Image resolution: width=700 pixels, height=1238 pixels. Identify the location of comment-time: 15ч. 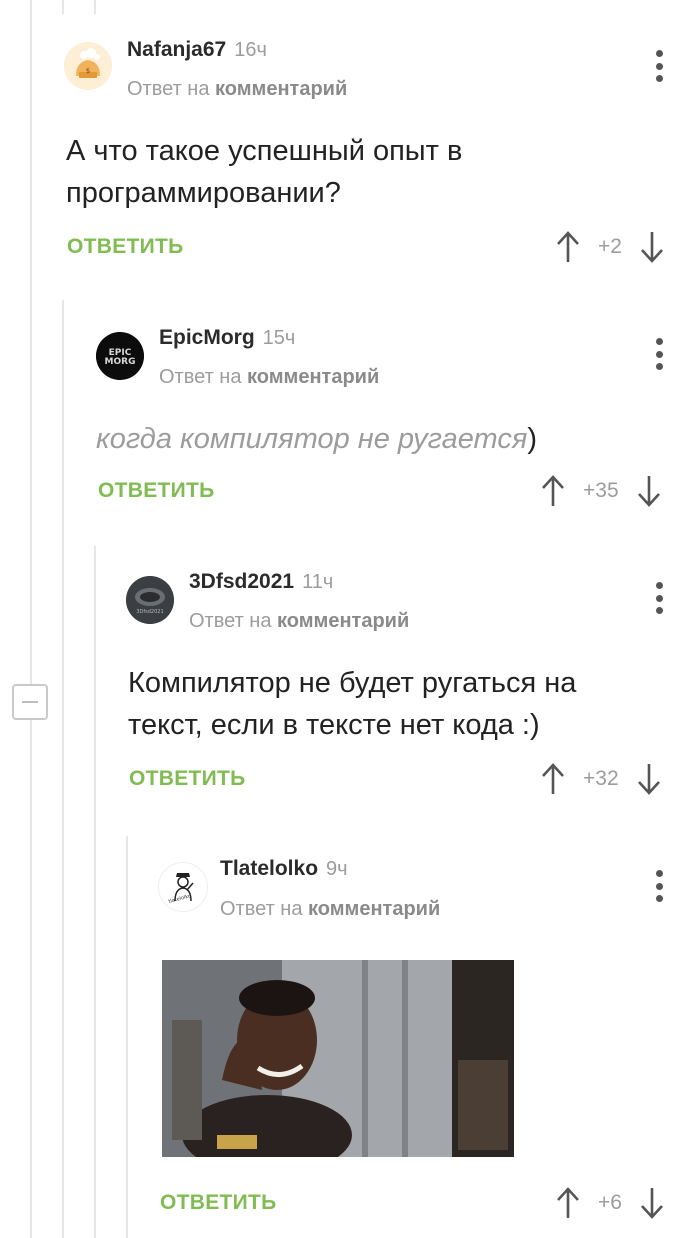
(279, 338).